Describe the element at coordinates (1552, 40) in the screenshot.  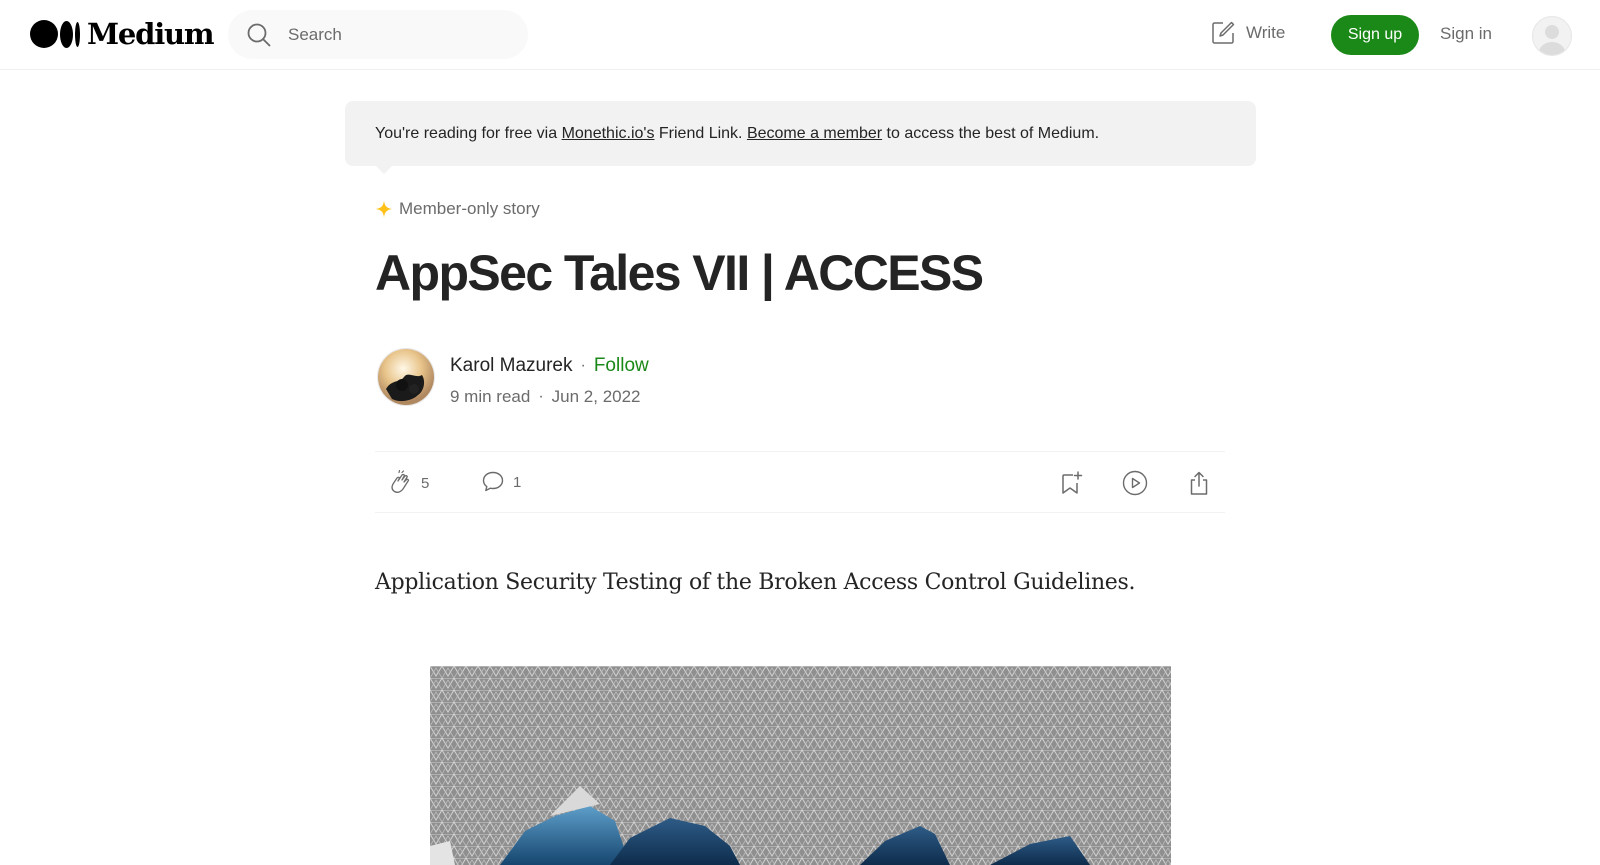
I see `user-icon` at that location.